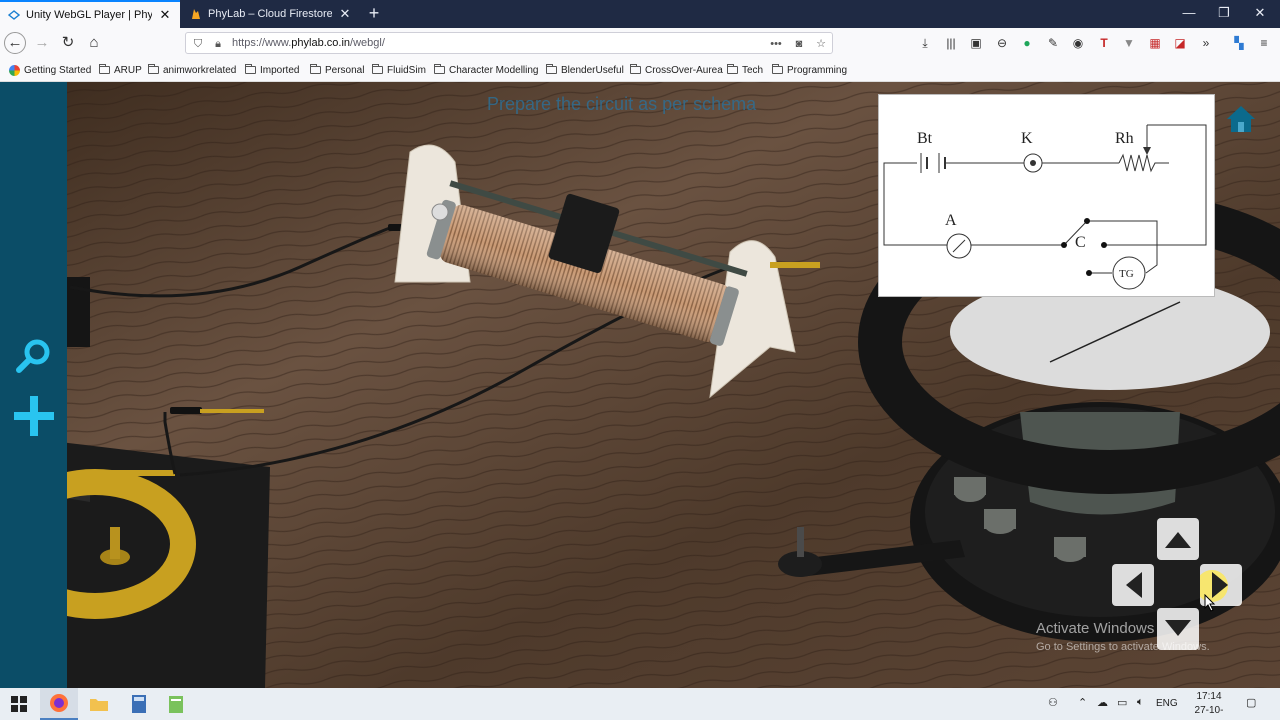 The image size is (1280, 720). Describe the element at coordinates (115, 543) in the screenshot. I see `brass-post` at that location.